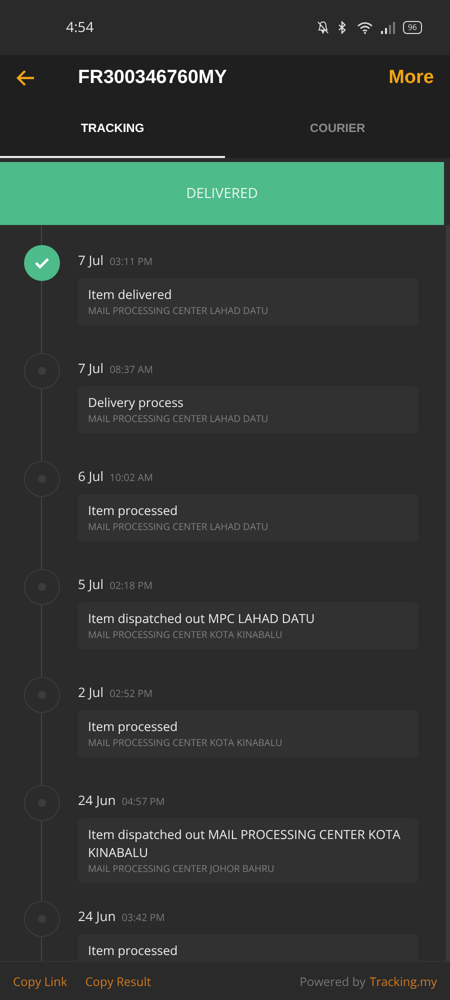 The height and width of the screenshot is (1000, 450). I want to click on copy-link: Copy Result, so click(118, 981).